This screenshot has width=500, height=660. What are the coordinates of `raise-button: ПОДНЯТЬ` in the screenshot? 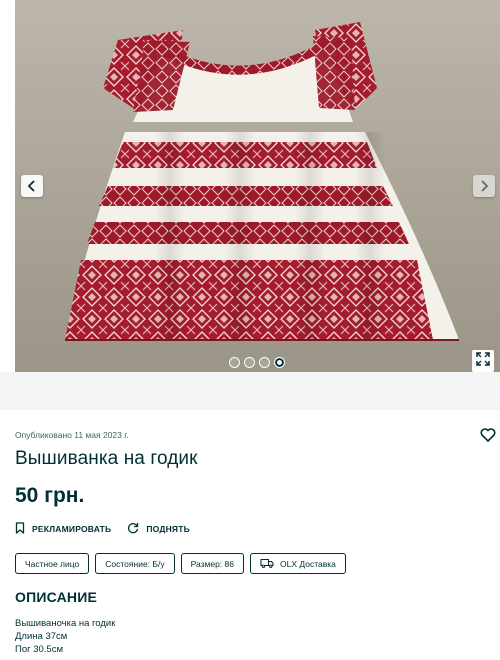 It's located at (158, 529).